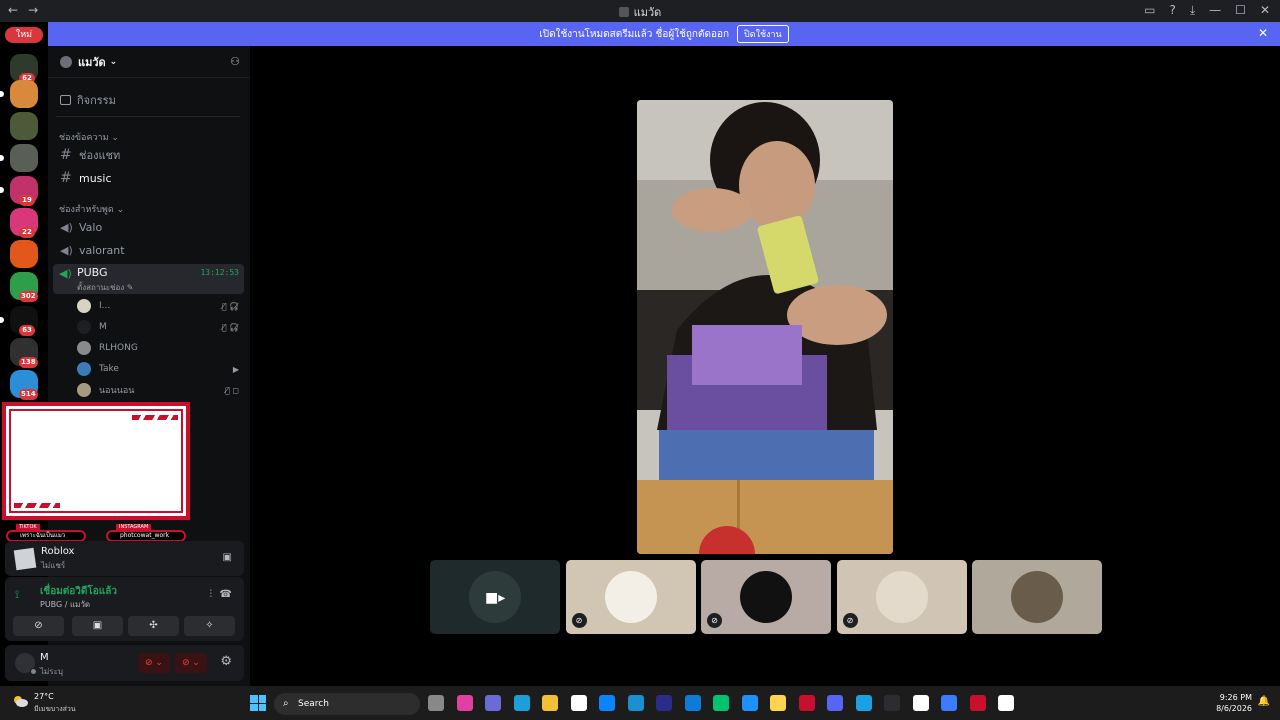 The width and height of the screenshot is (1280, 720). I want to click on guild-header: แมวัด ⌄ ⚇, so click(149, 62).